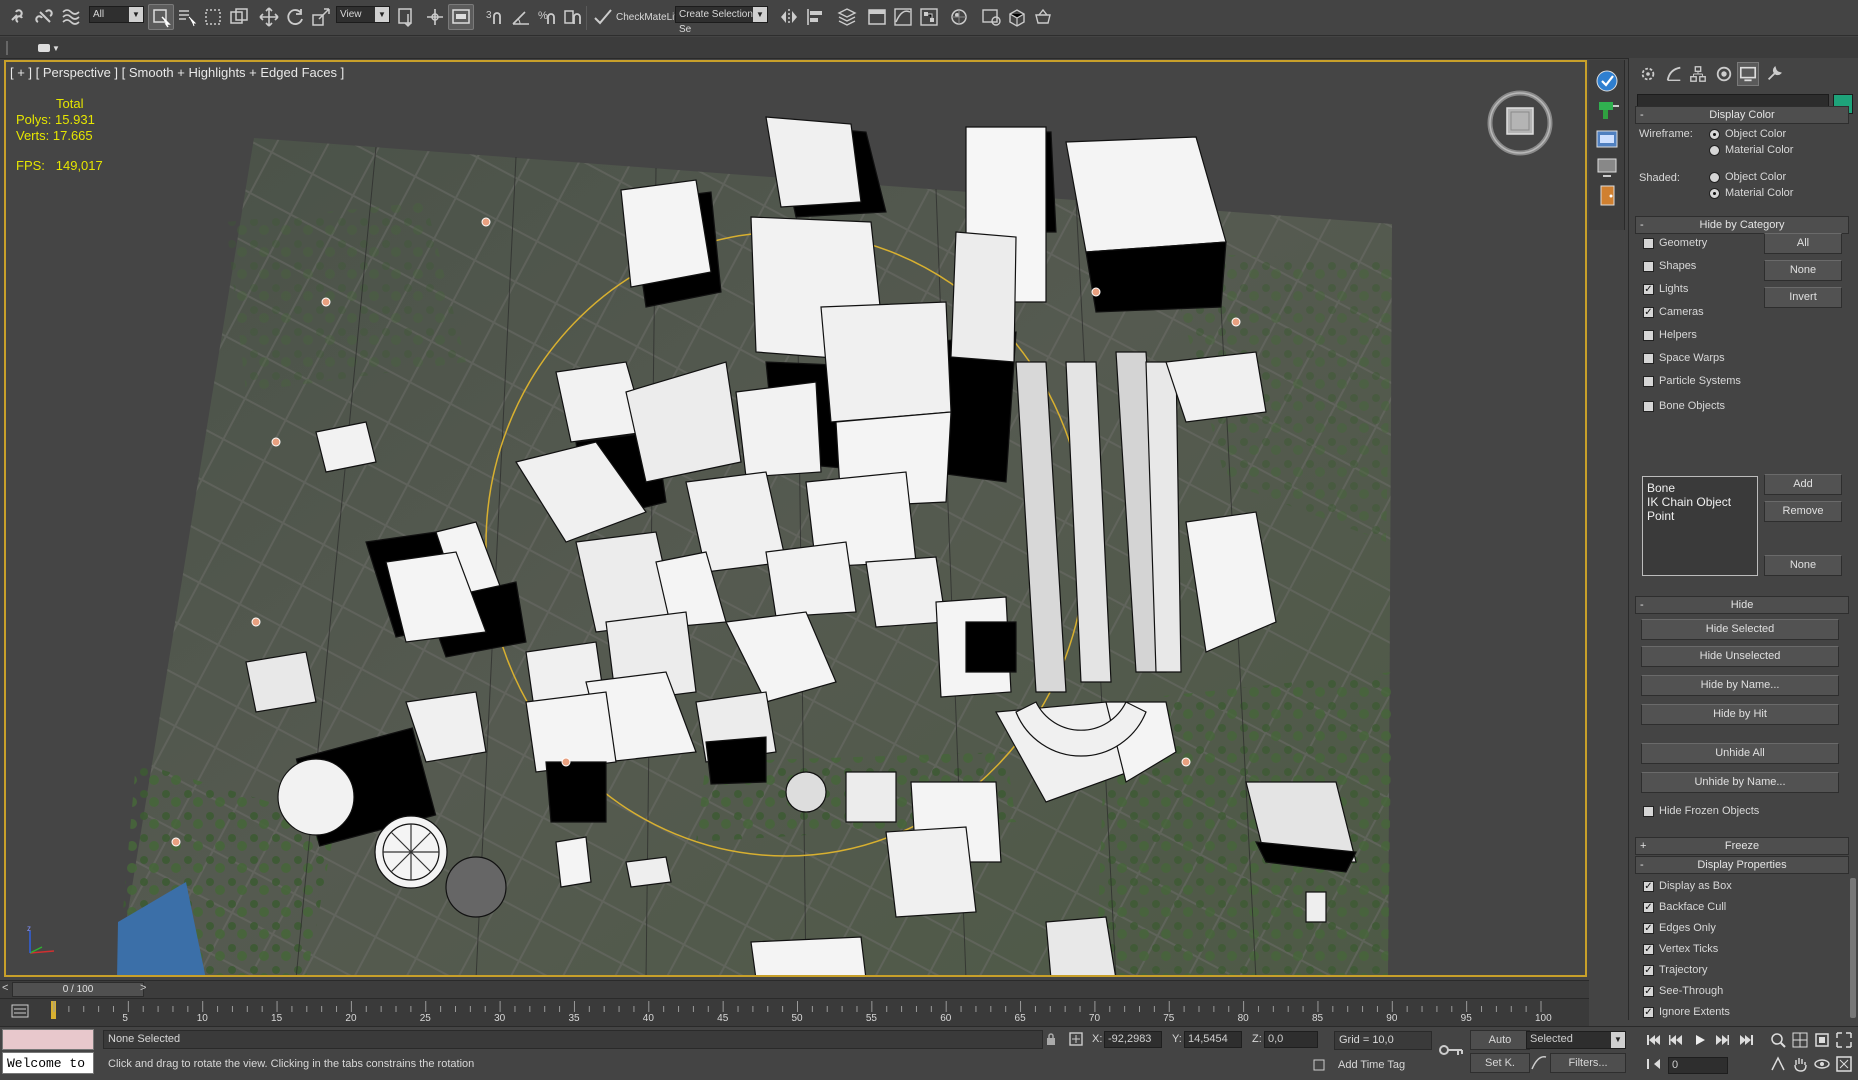  What do you see at coordinates (1740, 753) in the screenshot?
I see `unhide-all-button: Unhide All` at bounding box center [1740, 753].